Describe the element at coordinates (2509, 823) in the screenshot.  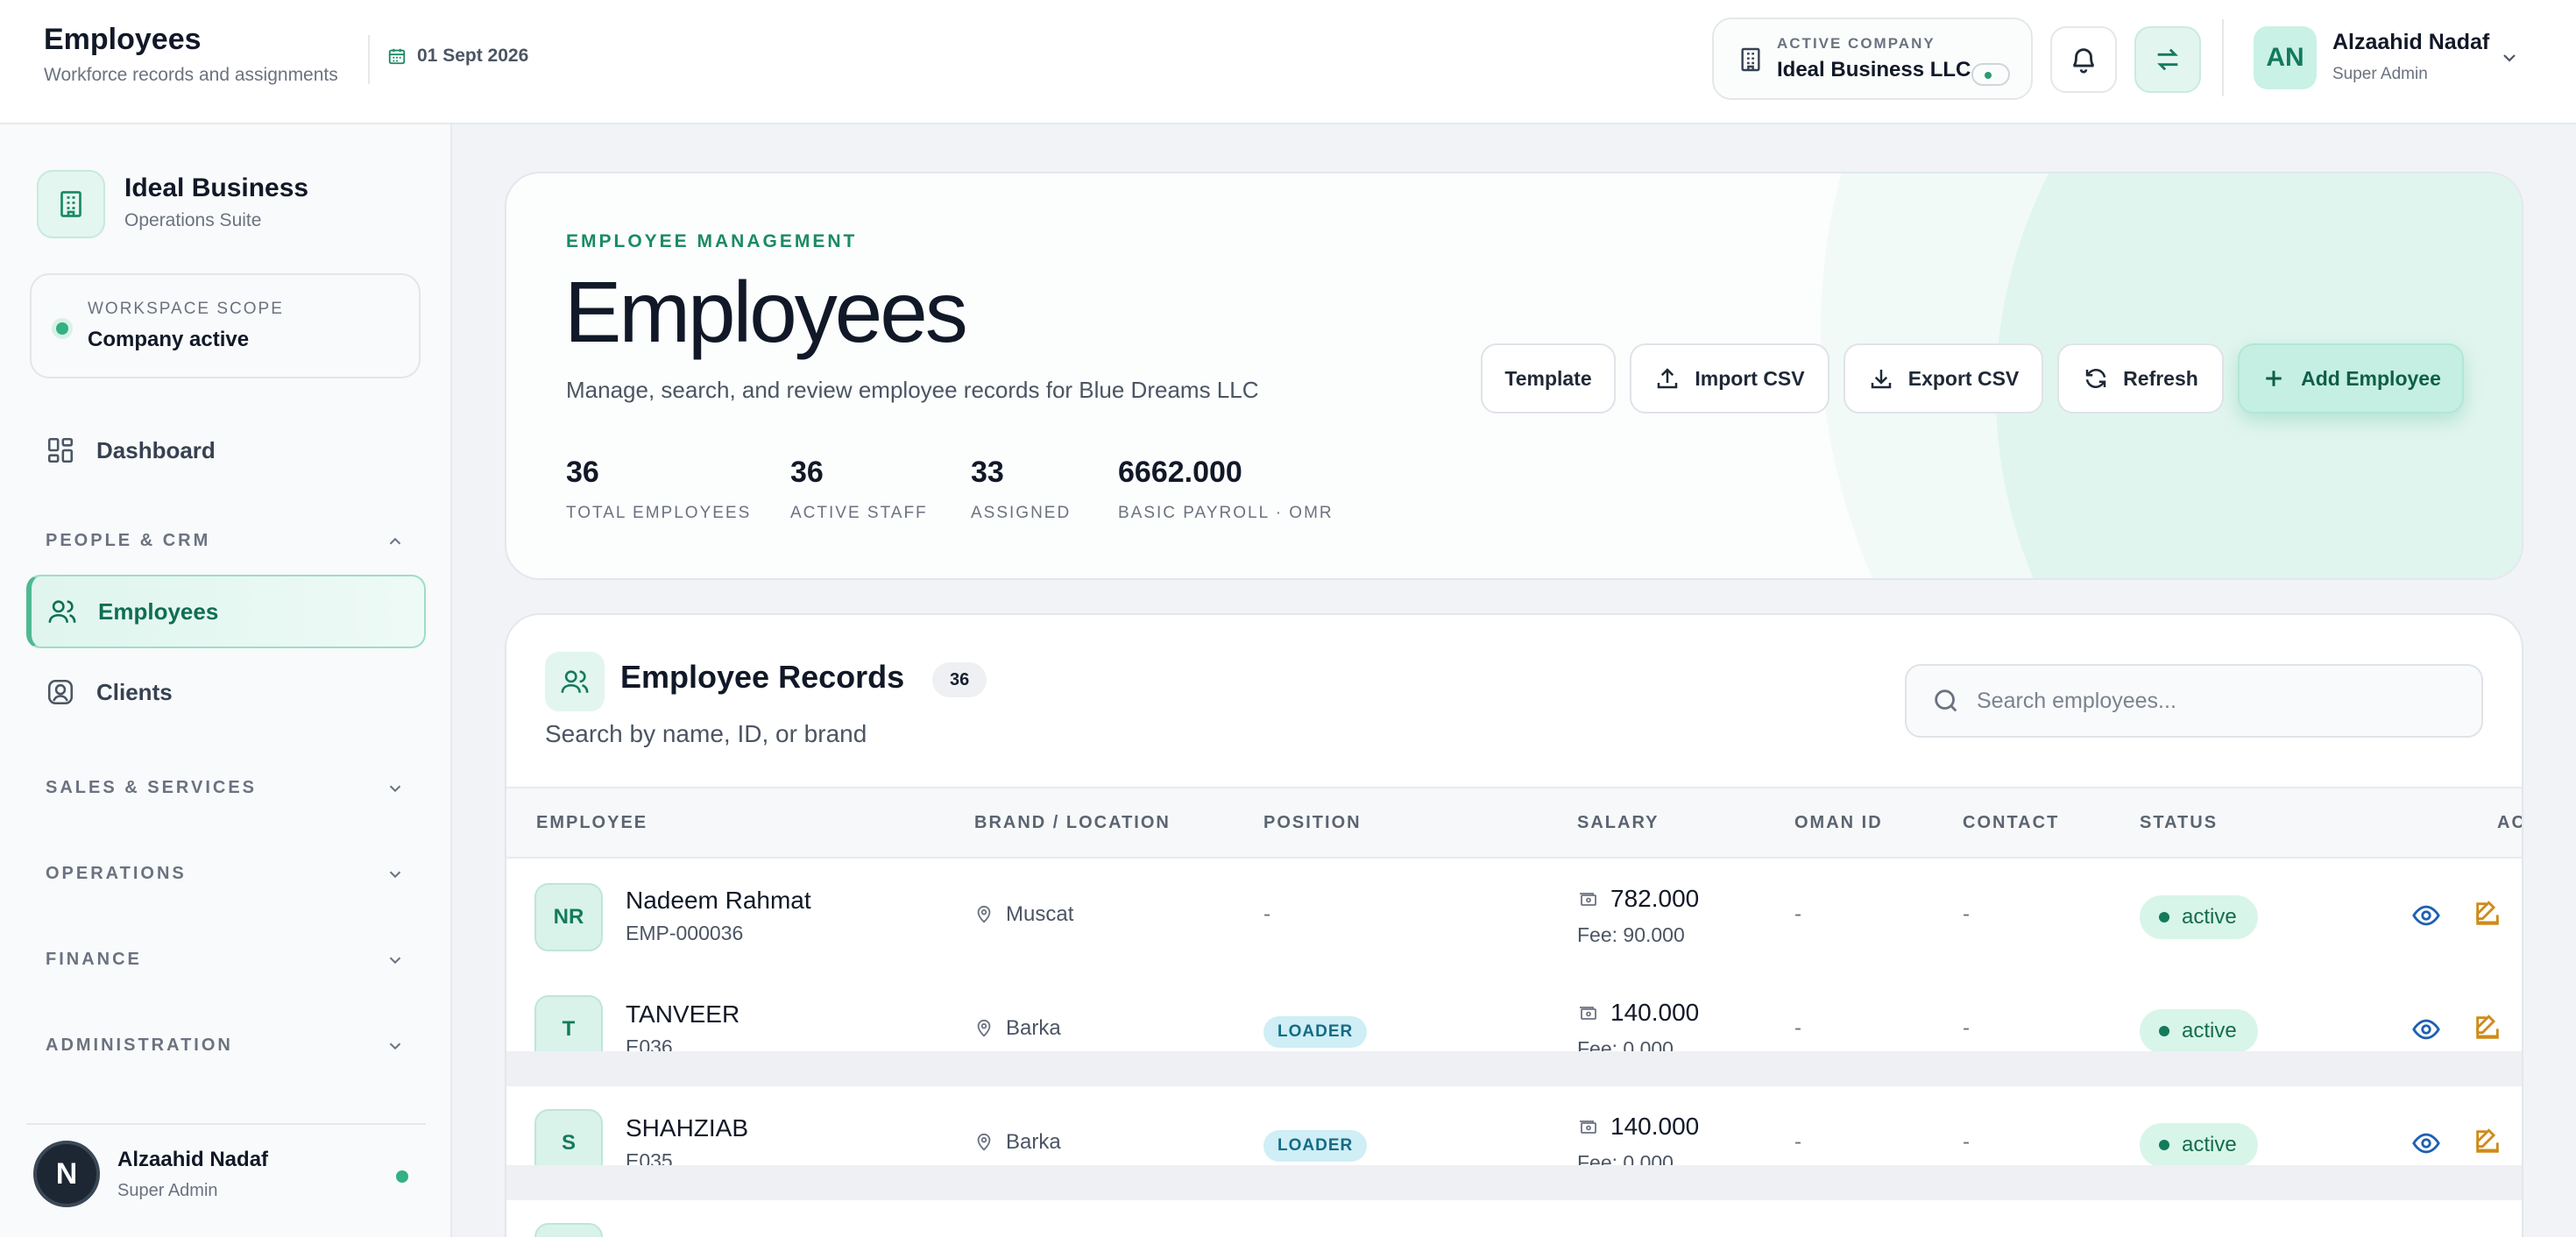
I see `column-header-actions: AC` at that location.